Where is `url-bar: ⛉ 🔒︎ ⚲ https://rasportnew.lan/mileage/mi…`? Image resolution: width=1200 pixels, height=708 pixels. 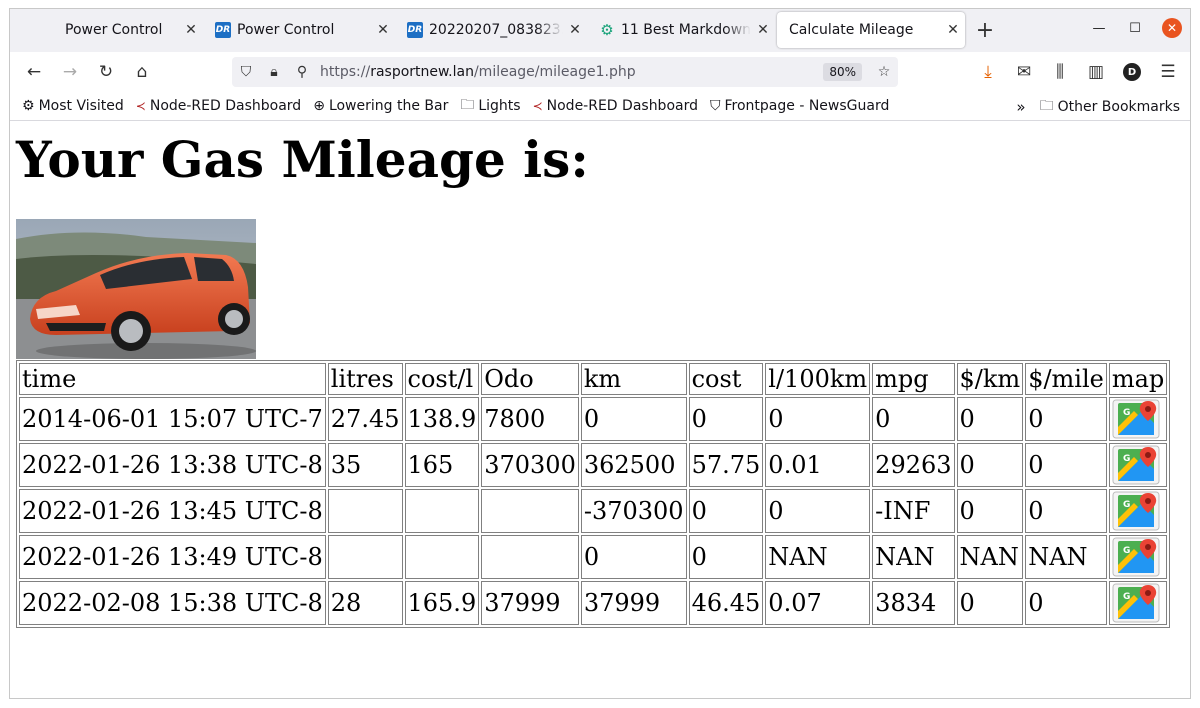 url-bar: ⛉ 🔒︎ ⚲ https://rasportnew.lan/mileage/mi… is located at coordinates (565, 72).